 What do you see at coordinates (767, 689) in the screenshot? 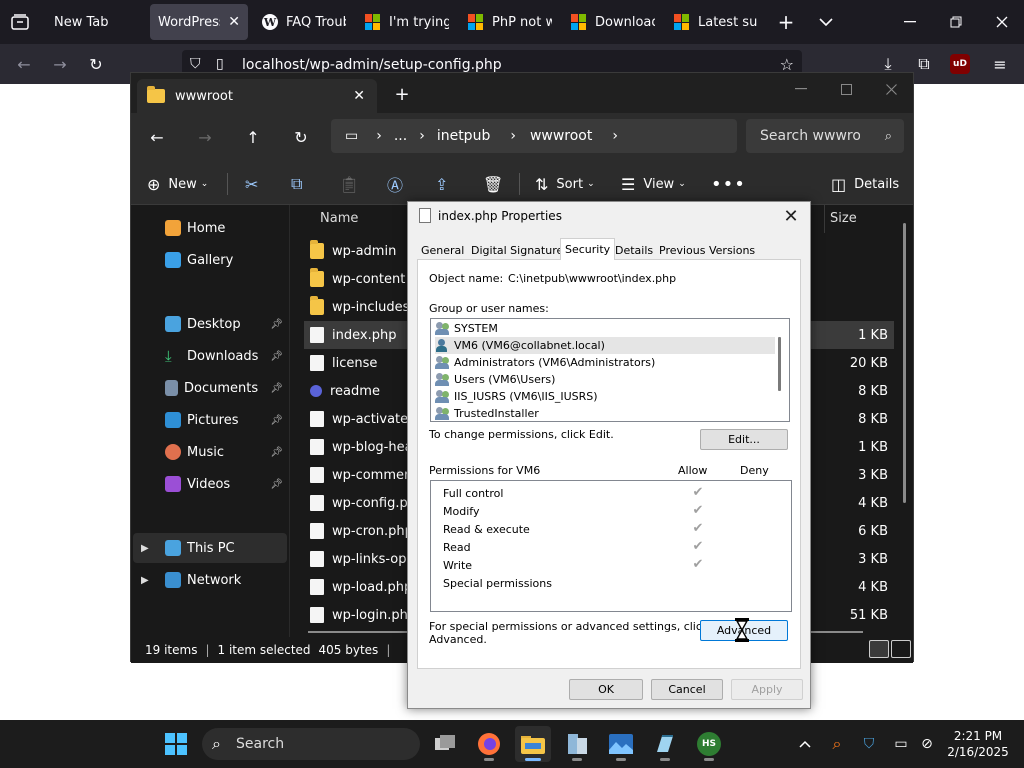
I see `apply-button: Apply` at bounding box center [767, 689].